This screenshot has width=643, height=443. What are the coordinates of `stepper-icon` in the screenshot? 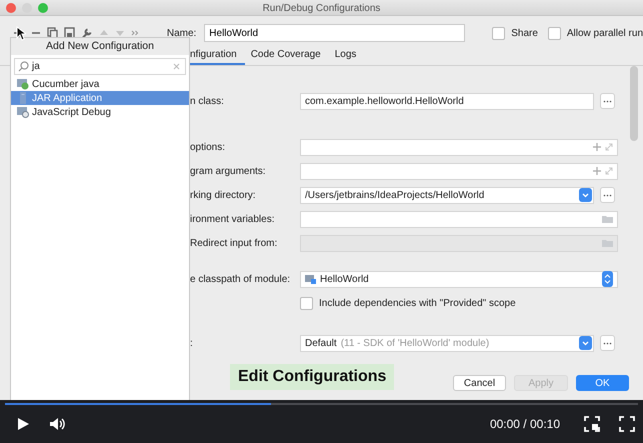 It's located at (607, 279).